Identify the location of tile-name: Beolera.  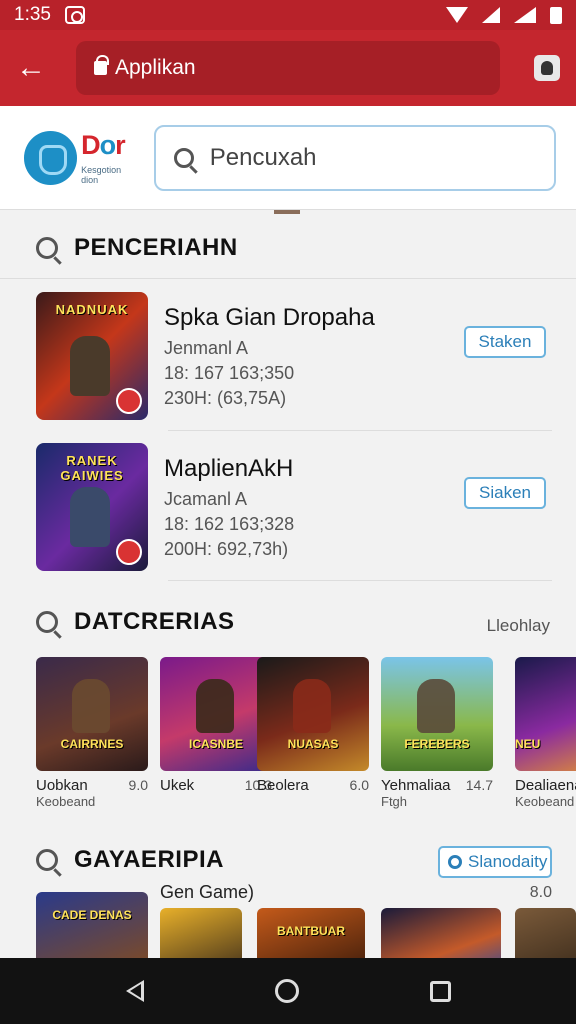
(283, 785).